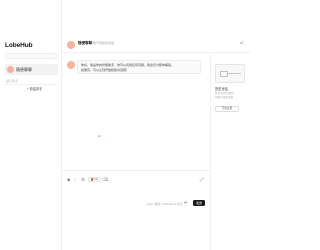  What do you see at coordinates (186, 203) in the screenshot?
I see `enter-key-icon: ↵` at bounding box center [186, 203].